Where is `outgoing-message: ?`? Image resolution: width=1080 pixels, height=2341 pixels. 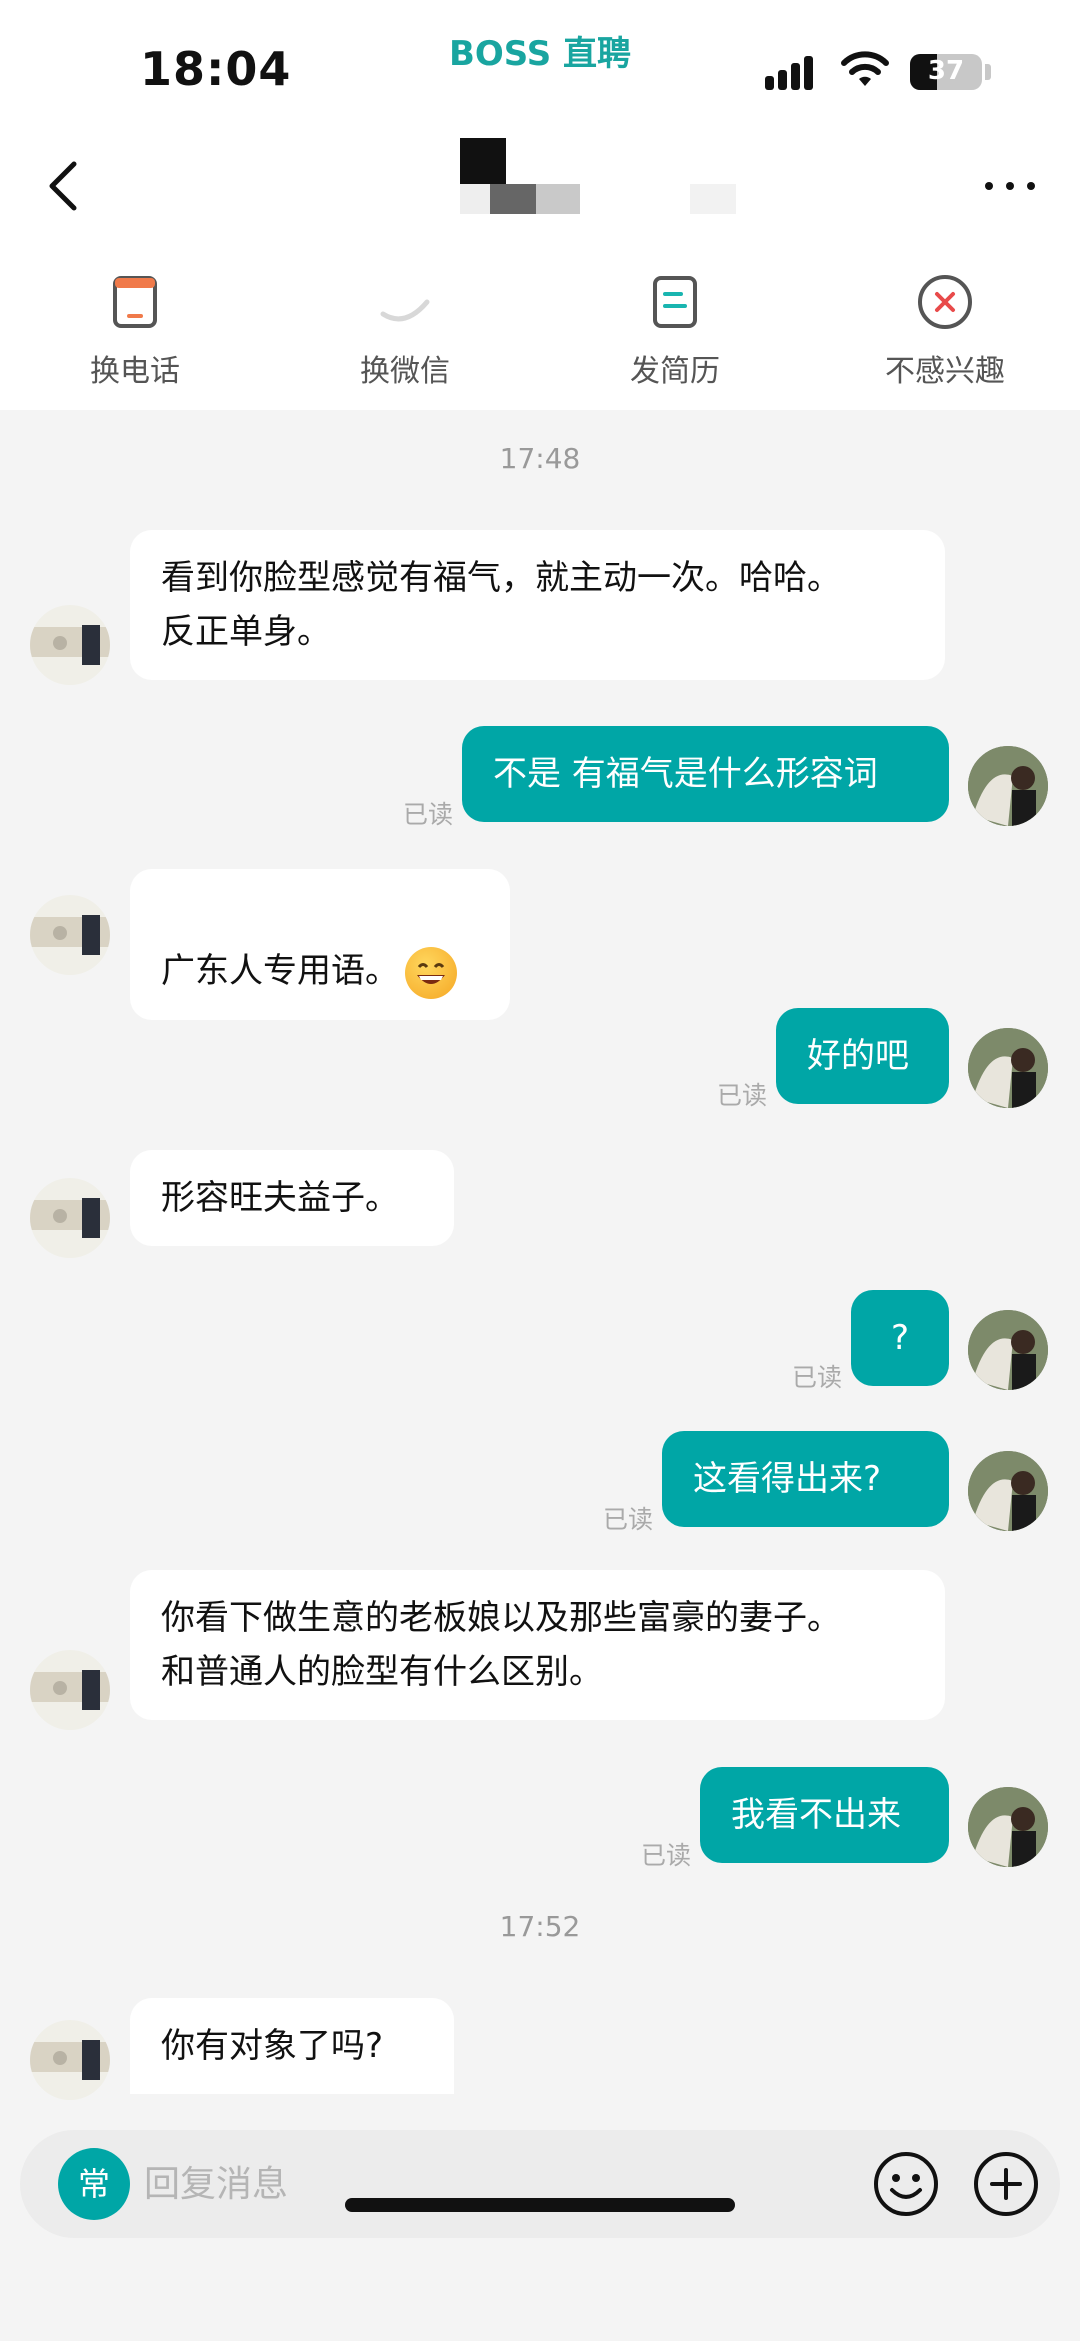
outgoing-message: ? is located at coordinates (900, 1338).